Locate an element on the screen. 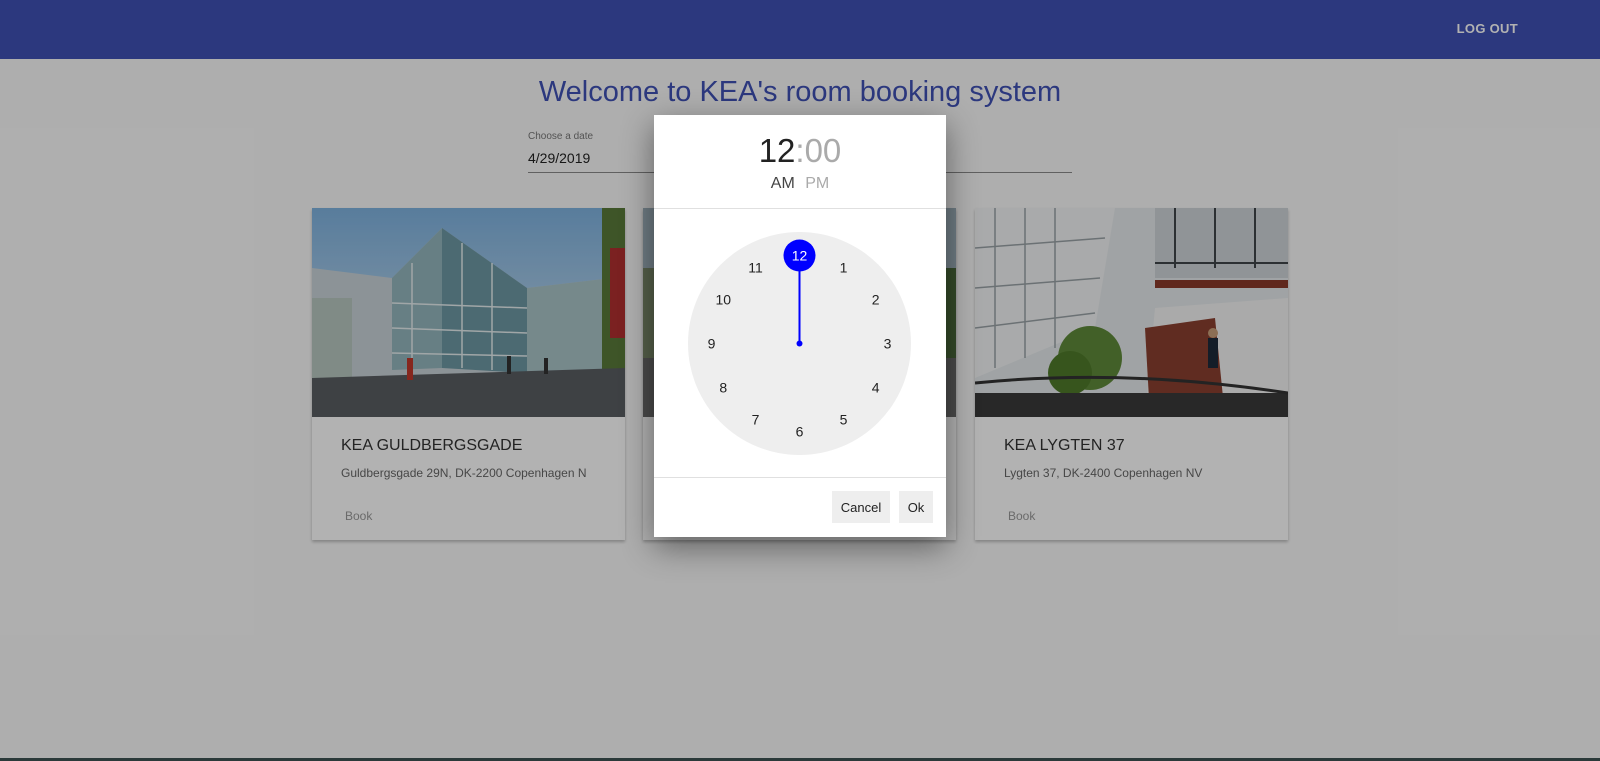  cancel-button: Cancel is located at coordinates (861, 507).